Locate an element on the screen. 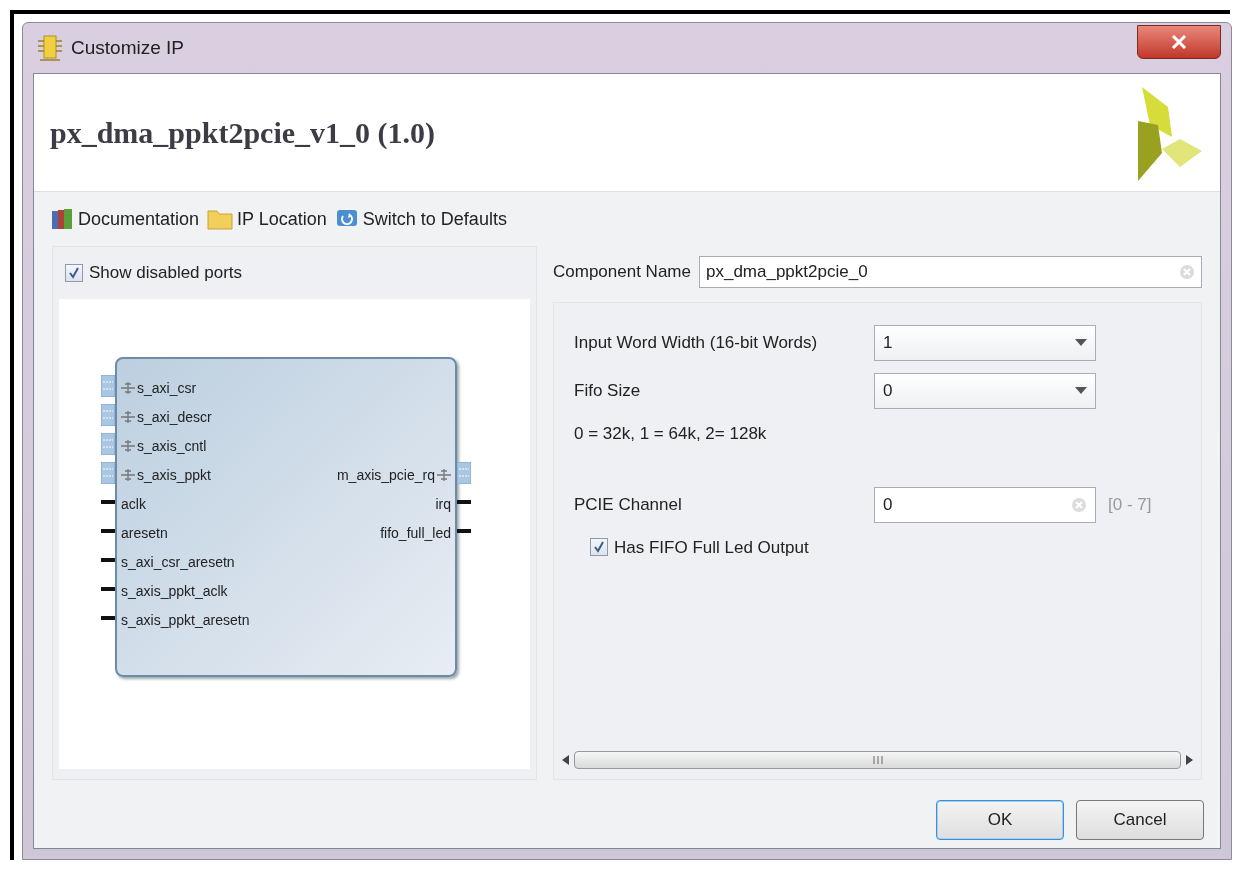 The width and height of the screenshot is (1240, 870). close-icon is located at coordinates (1179, 42).